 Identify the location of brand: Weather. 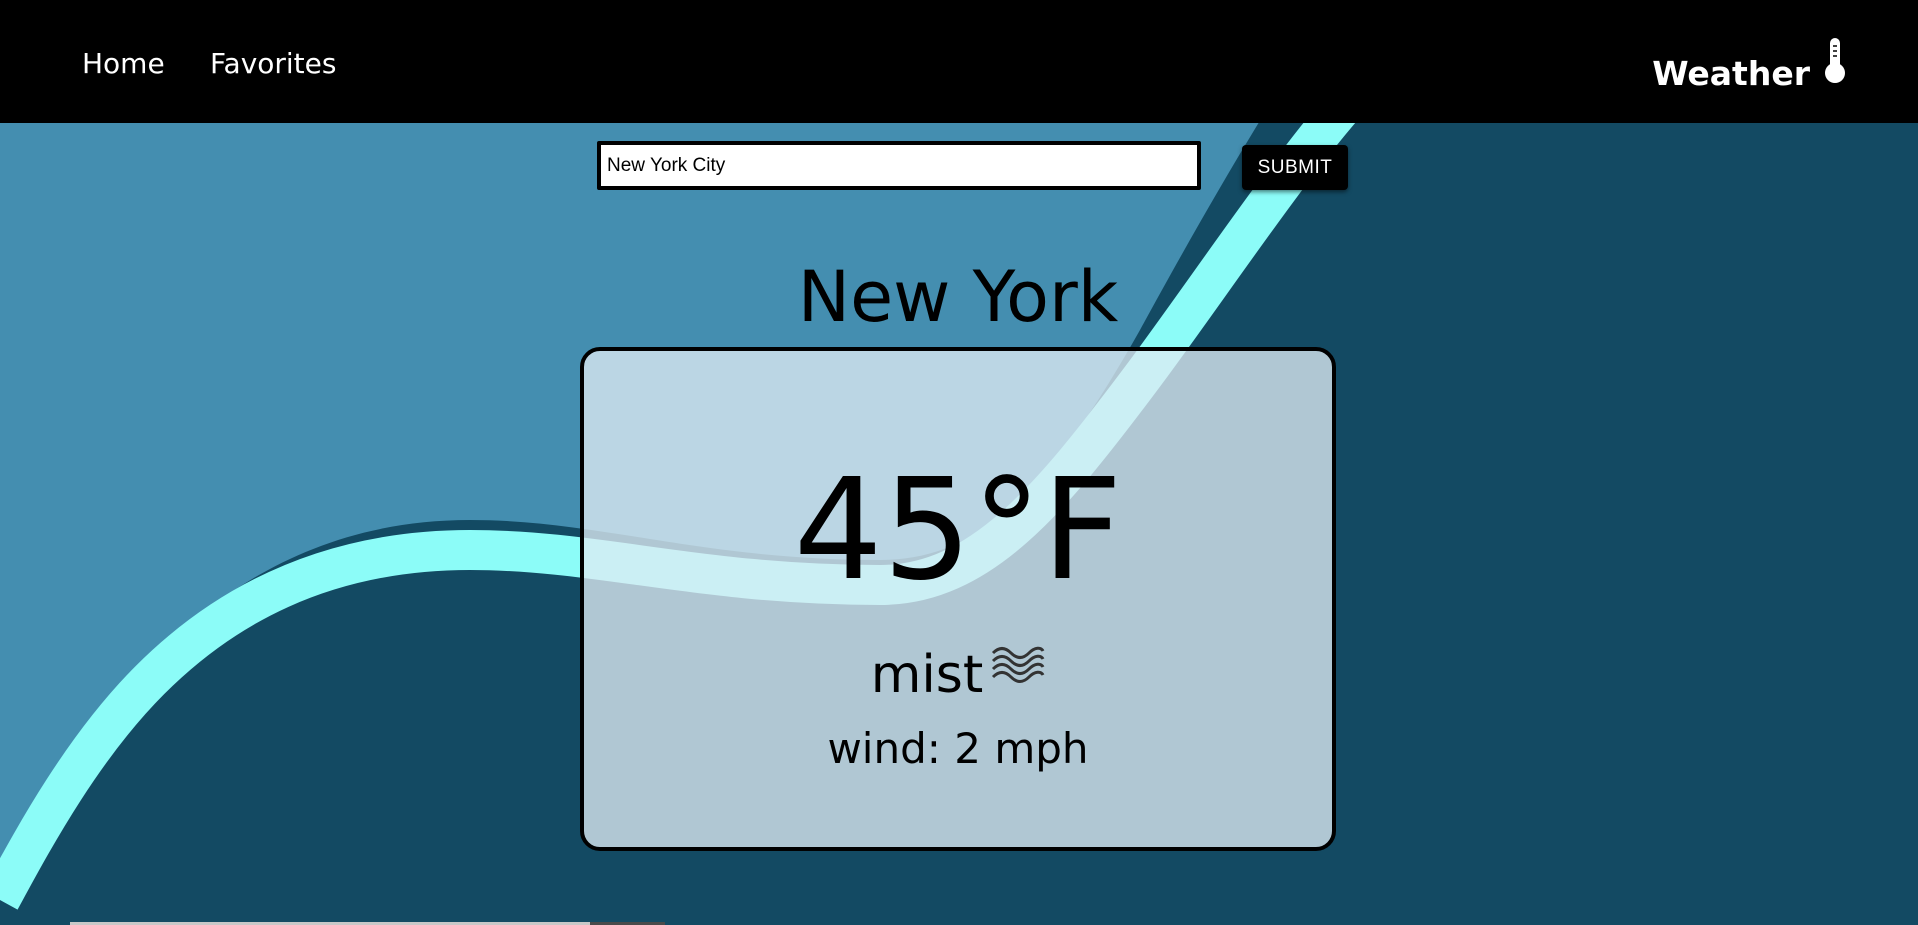
(1750, 64).